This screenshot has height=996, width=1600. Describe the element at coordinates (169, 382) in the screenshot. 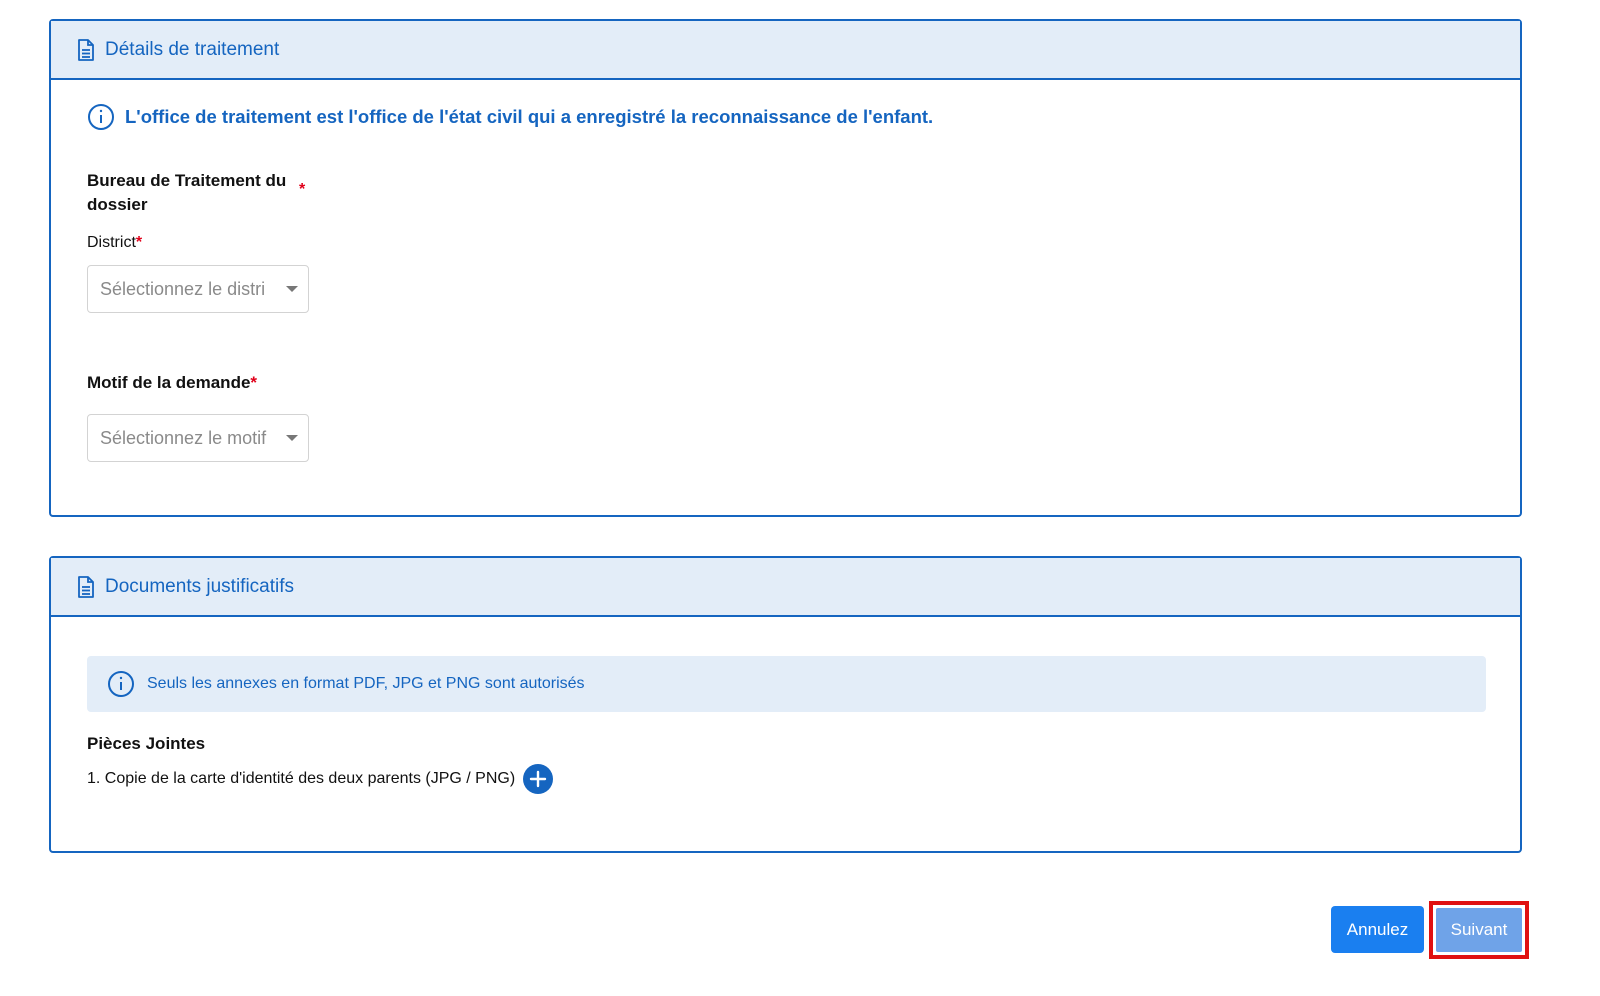

I see `motif-label-text: Motif de la demande` at that location.